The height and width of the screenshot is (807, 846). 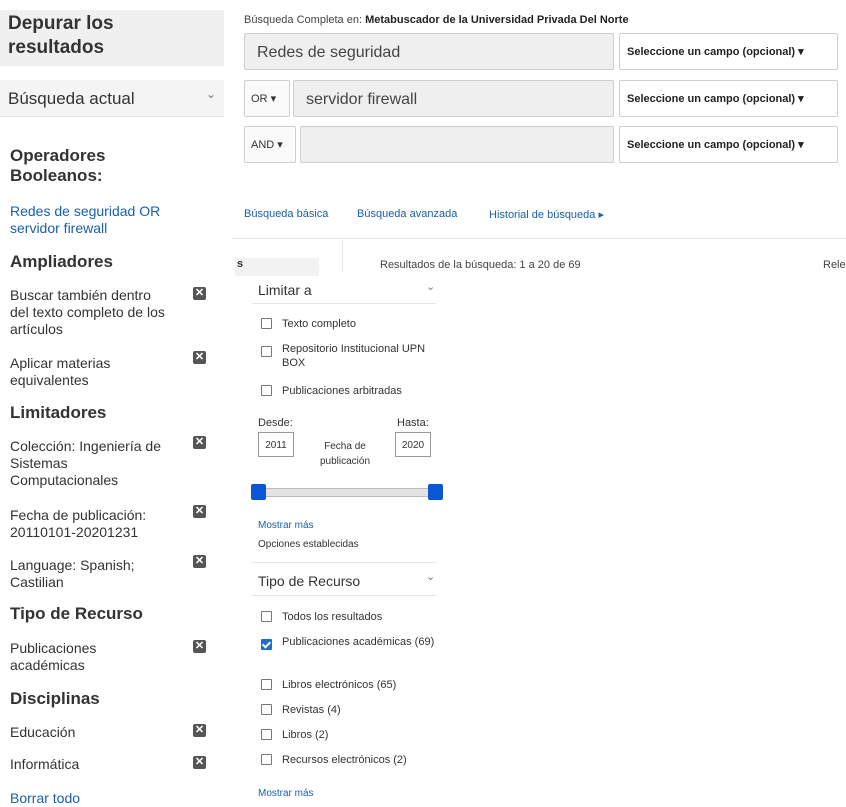 I want to click on limit-show-more-link: Mostrar más, so click(x=286, y=525).